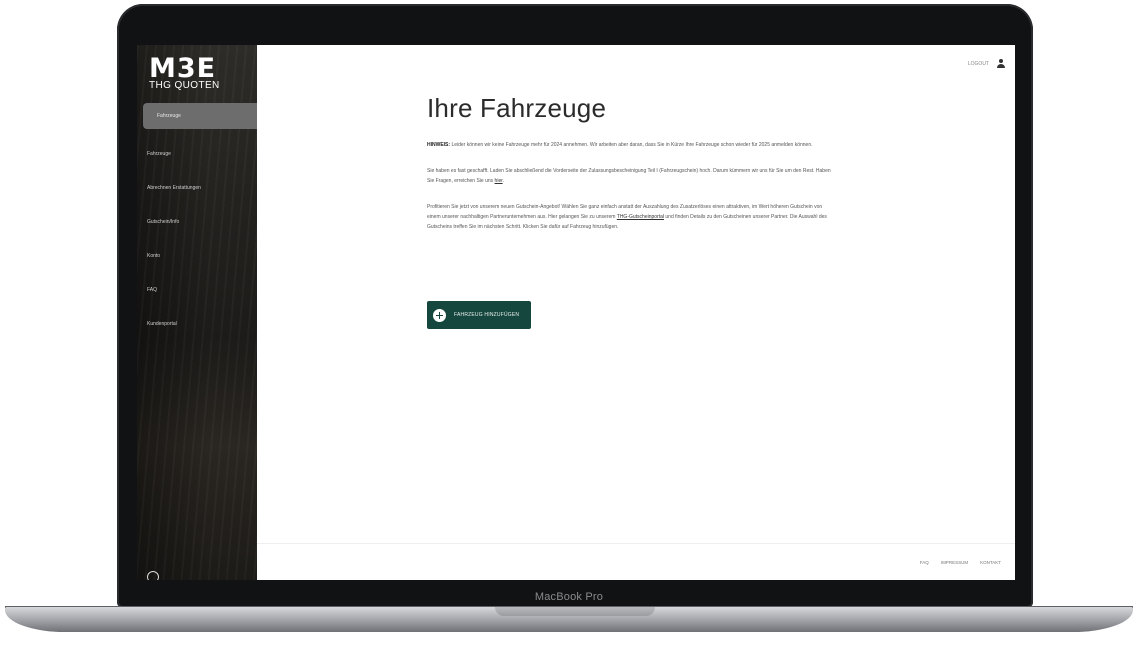 This screenshot has height=647, width=1138. What do you see at coordinates (153, 575) in the screenshot?
I see `power-icon` at bounding box center [153, 575].